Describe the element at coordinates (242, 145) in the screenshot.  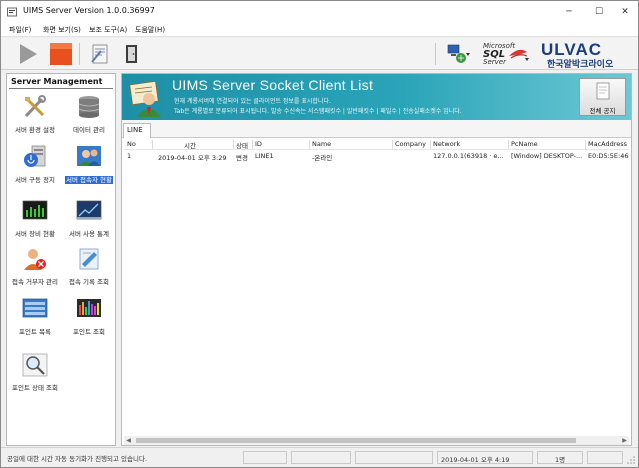
I see `column-header: 상태` at that location.